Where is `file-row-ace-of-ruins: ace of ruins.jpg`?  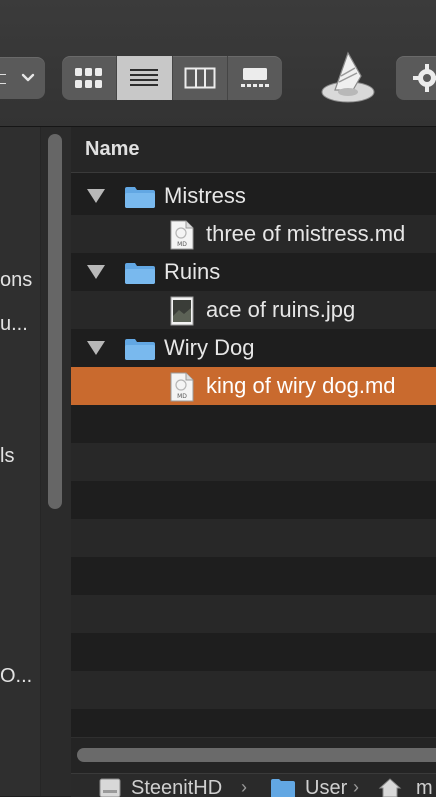
file-row-ace-of-ruins: ace of ruins.jpg is located at coordinates (253, 310).